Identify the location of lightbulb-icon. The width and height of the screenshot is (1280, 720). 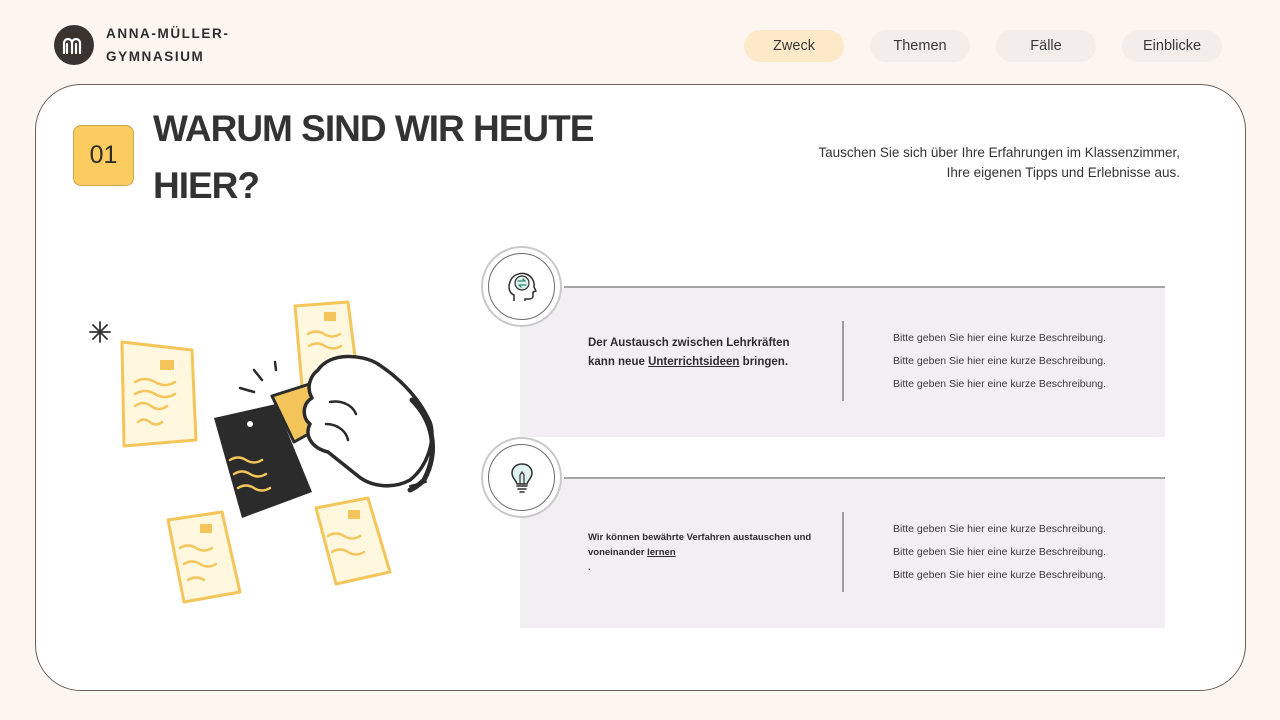
(521, 477).